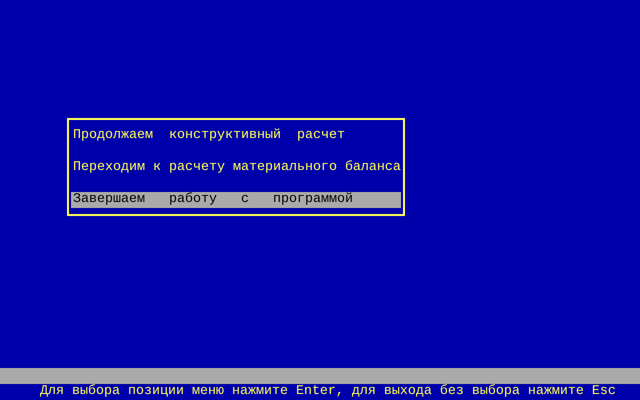  What do you see at coordinates (328, 392) in the screenshot?
I see `status-hint: Для выбора позиции меню нажмите Enter, для выхода без выбора нажмите Esc` at bounding box center [328, 392].